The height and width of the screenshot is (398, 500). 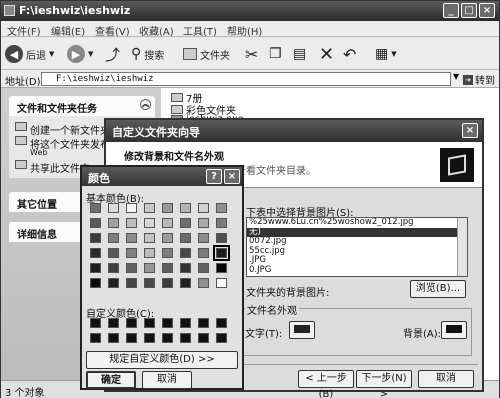 I want to click on color-dialog-close-button: ×, so click(x=232, y=176).